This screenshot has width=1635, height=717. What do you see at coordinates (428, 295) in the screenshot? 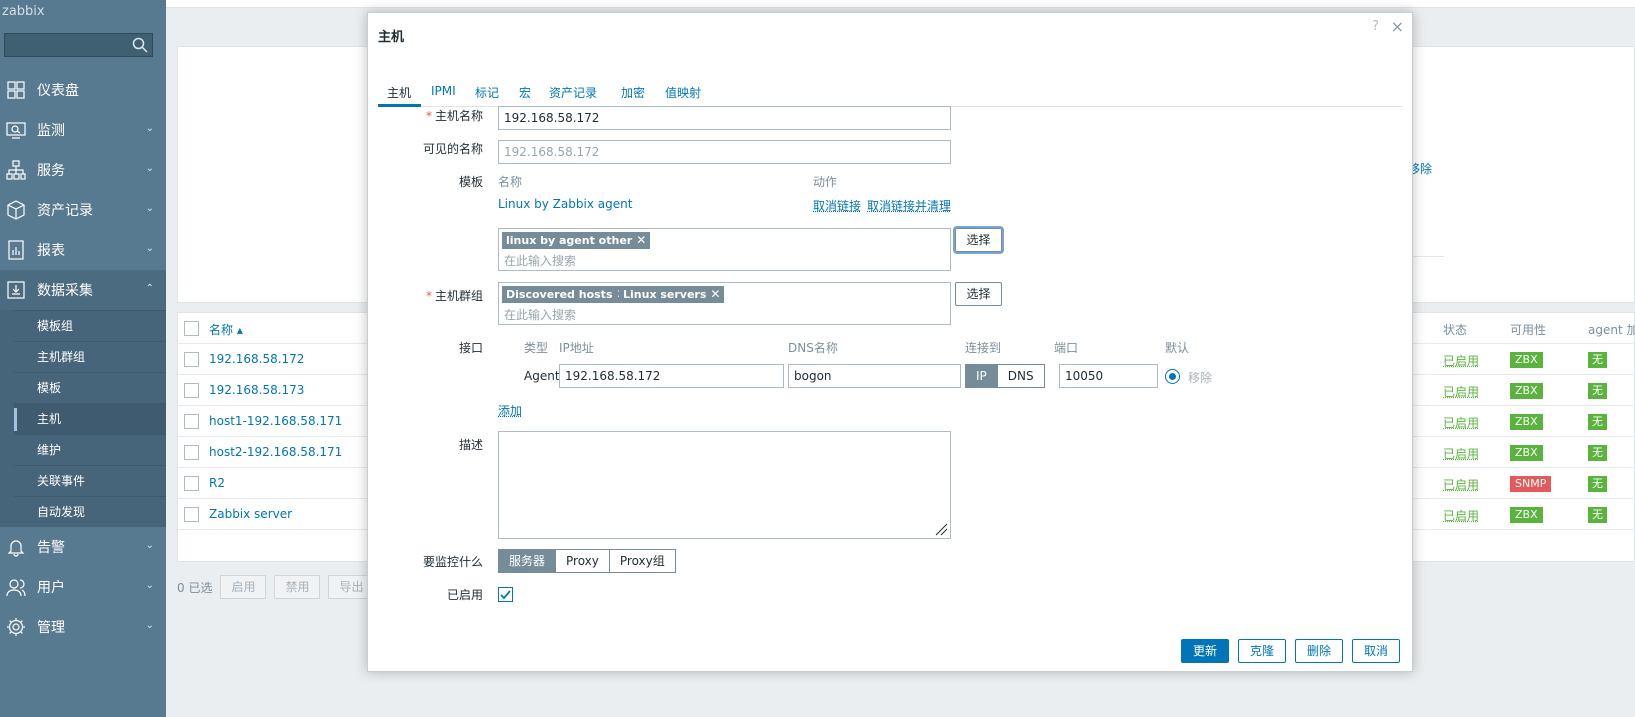
I see `host-groups-label: * 主机群组` at bounding box center [428, 295].